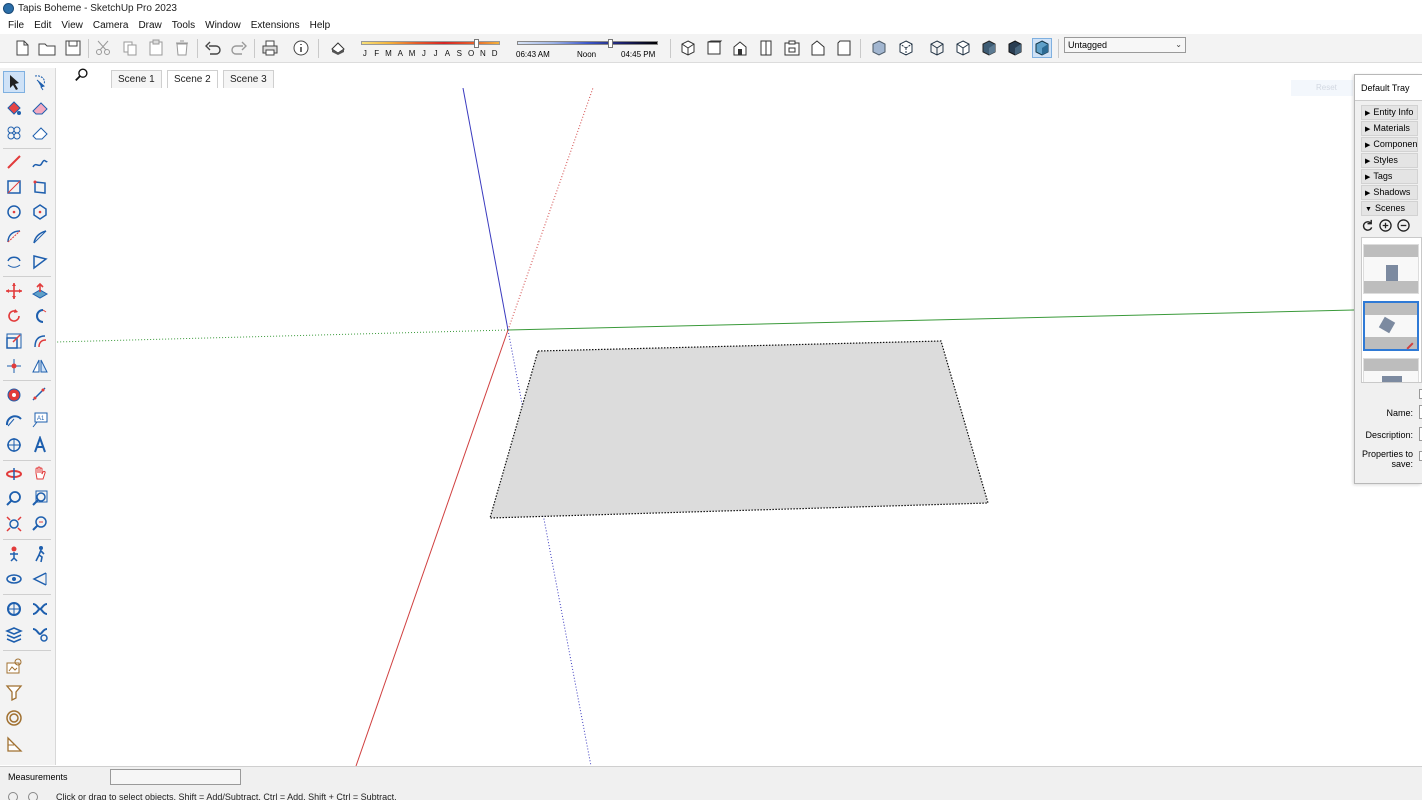  Describe the element at coordinates (40, 108) in the screenshot. I see `eraser-icon` at that location.